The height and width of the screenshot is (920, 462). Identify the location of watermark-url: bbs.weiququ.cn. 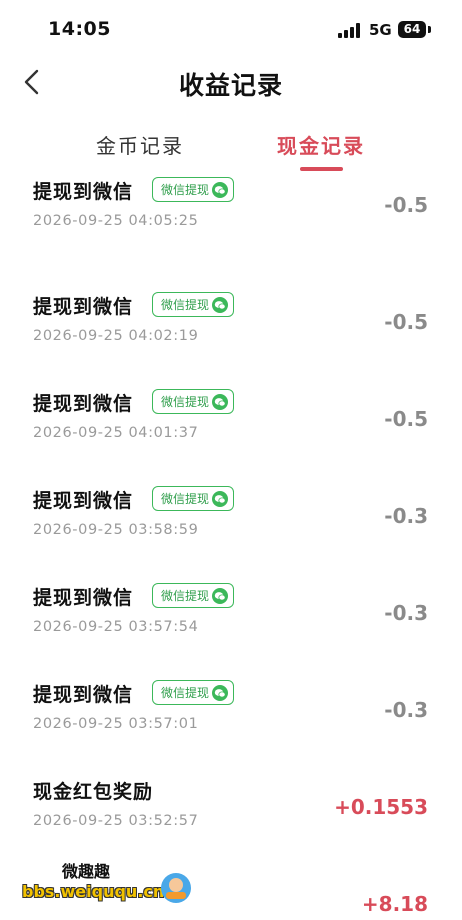
(93, 891).